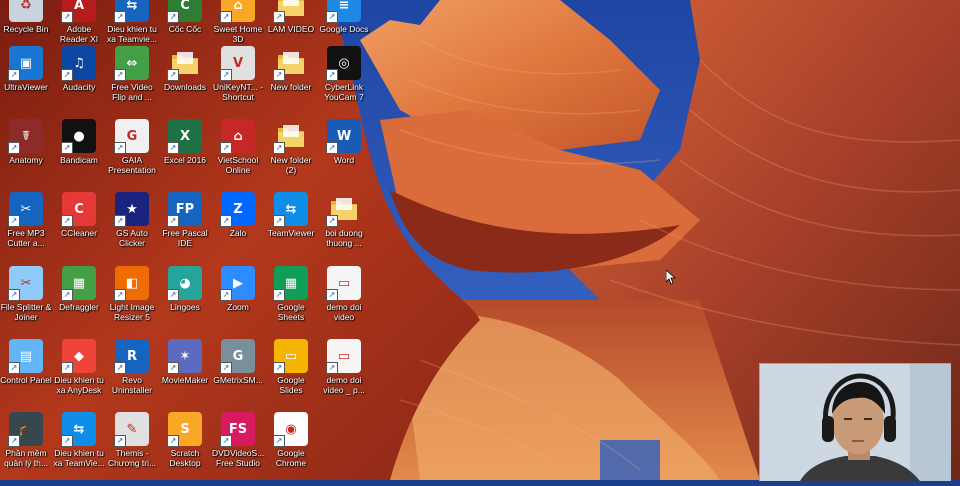  Describe the element at coordinates (291, 156) in the screenshot. I see `desktop-icon: ↗ New folder (2)` at that location.